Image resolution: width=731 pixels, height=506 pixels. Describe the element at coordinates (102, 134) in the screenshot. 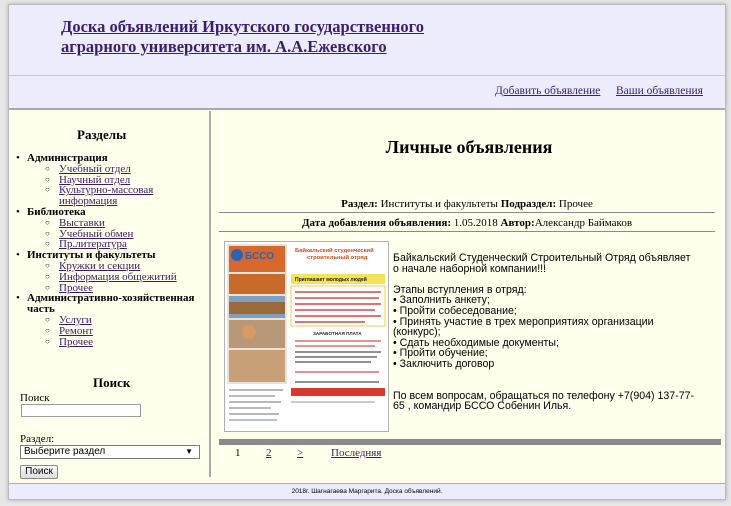

I see `sections-heading: Разделы` at that location.